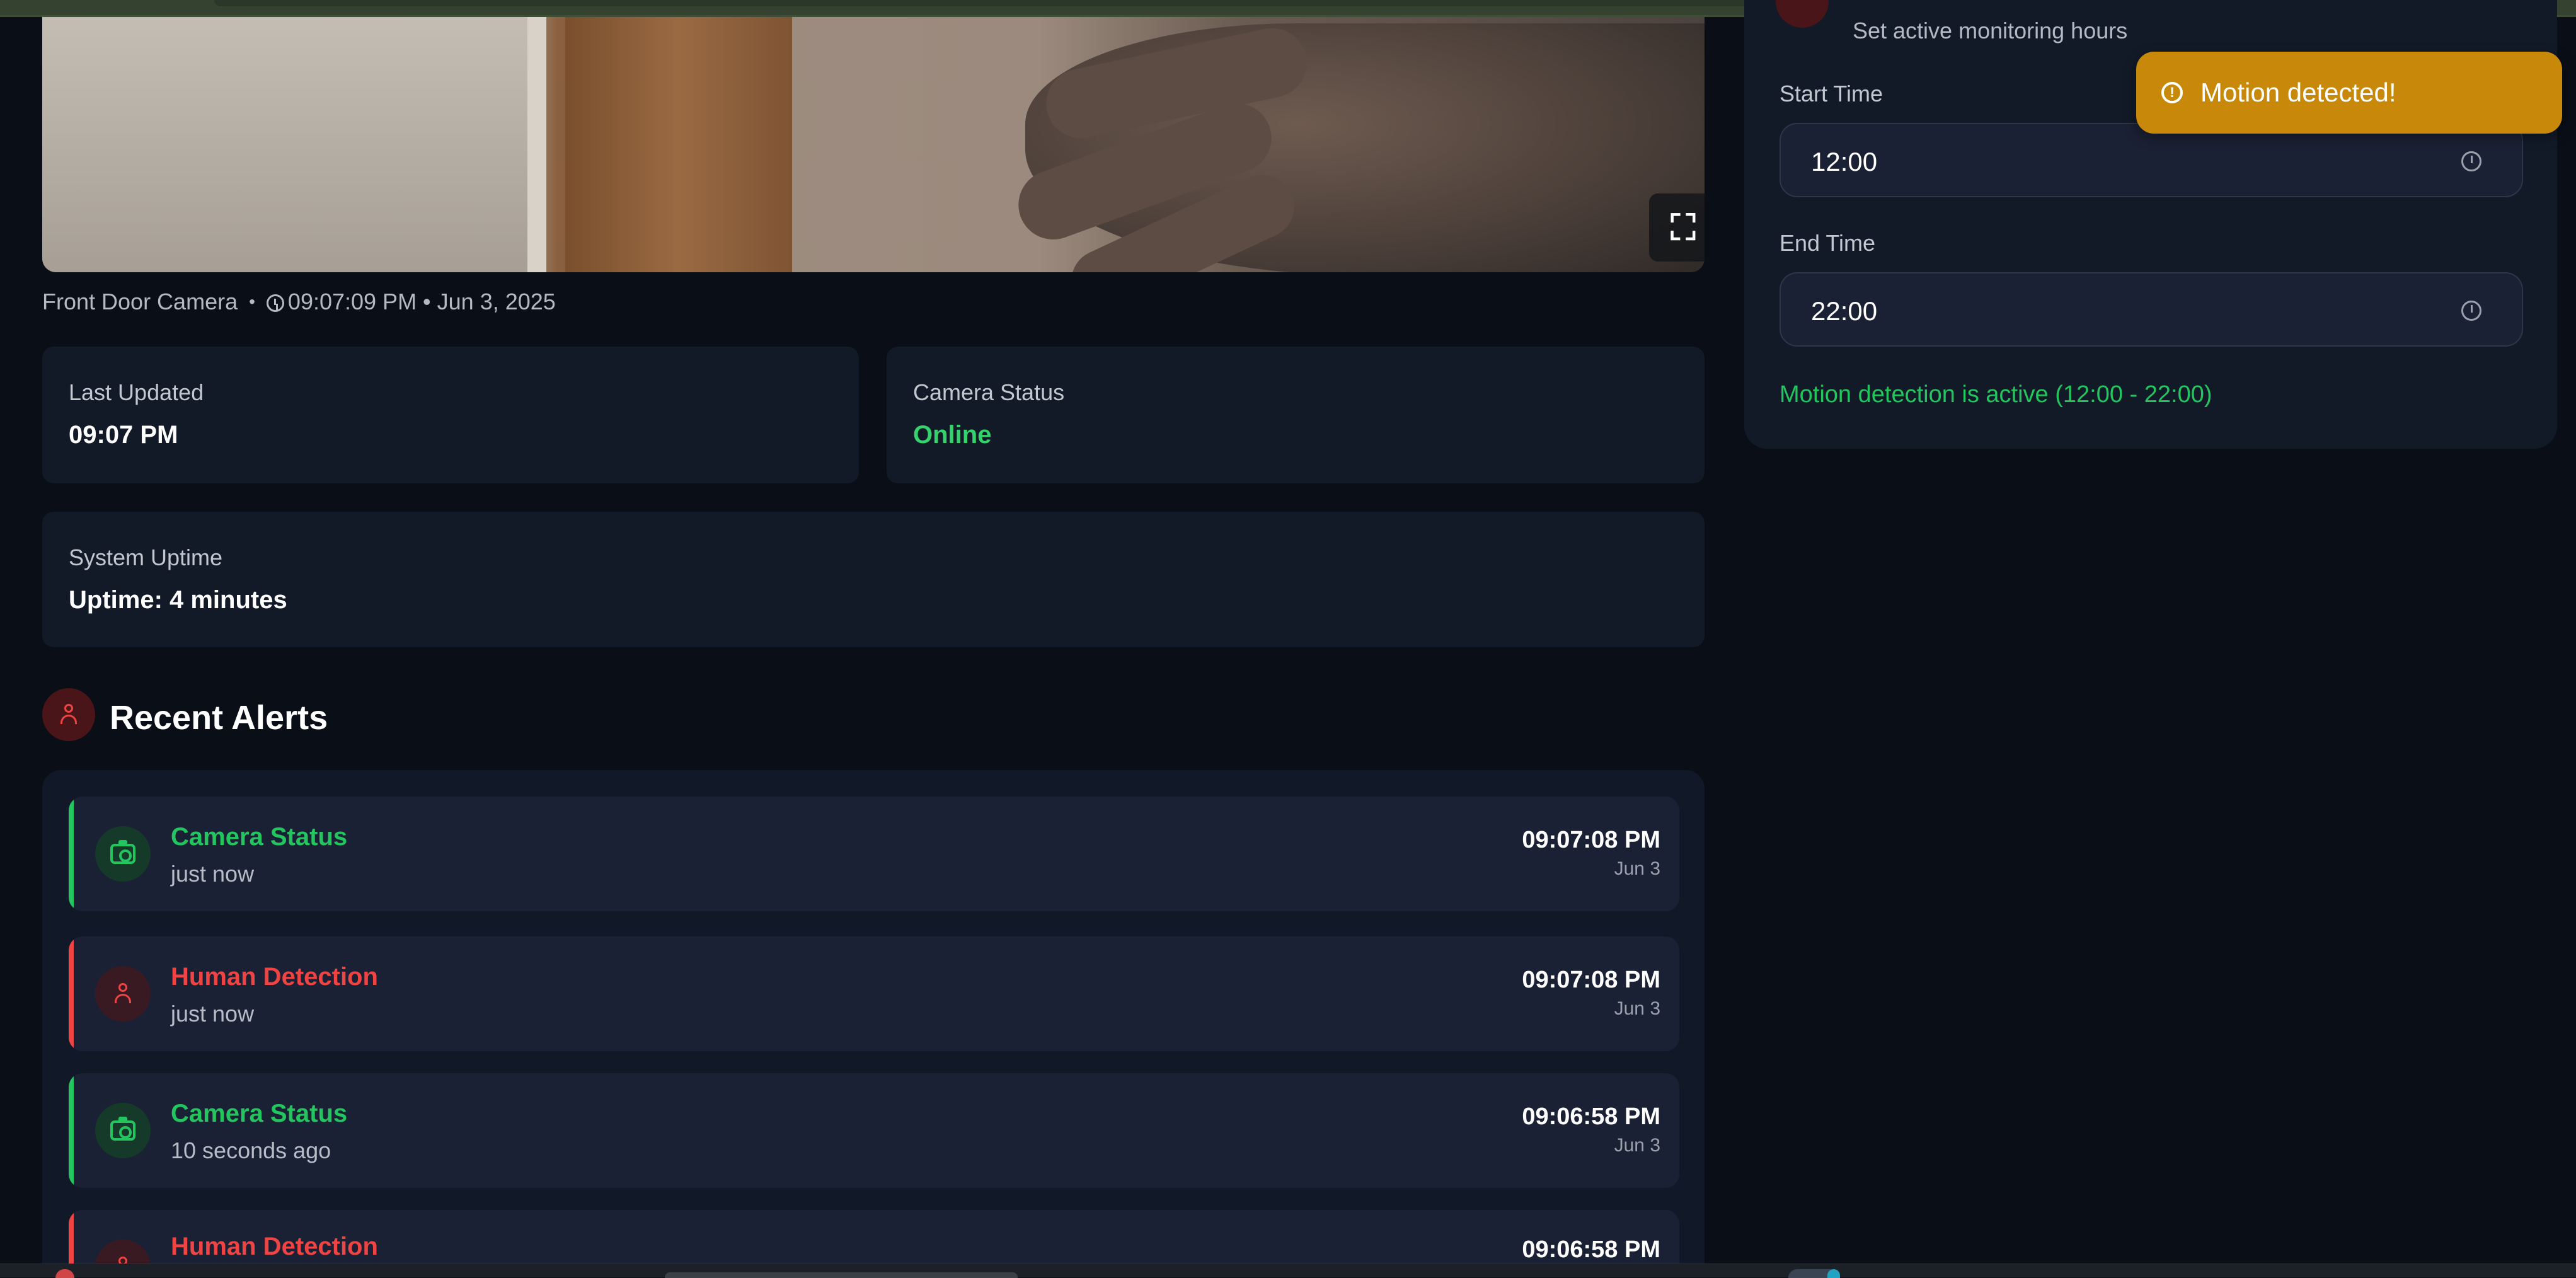  I want to click on fullscreen-icon: ⛶, so click(1683, 227).